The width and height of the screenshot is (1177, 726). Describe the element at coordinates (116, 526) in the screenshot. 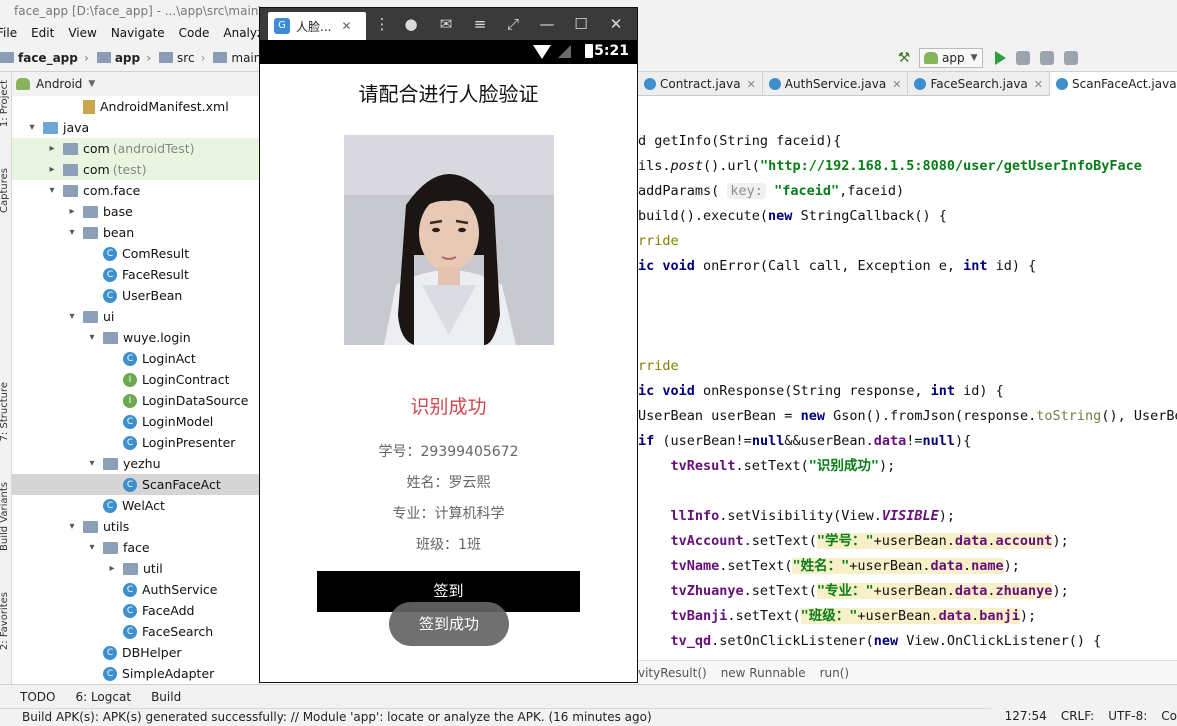

I see `tree-item-label: utils` at that location.